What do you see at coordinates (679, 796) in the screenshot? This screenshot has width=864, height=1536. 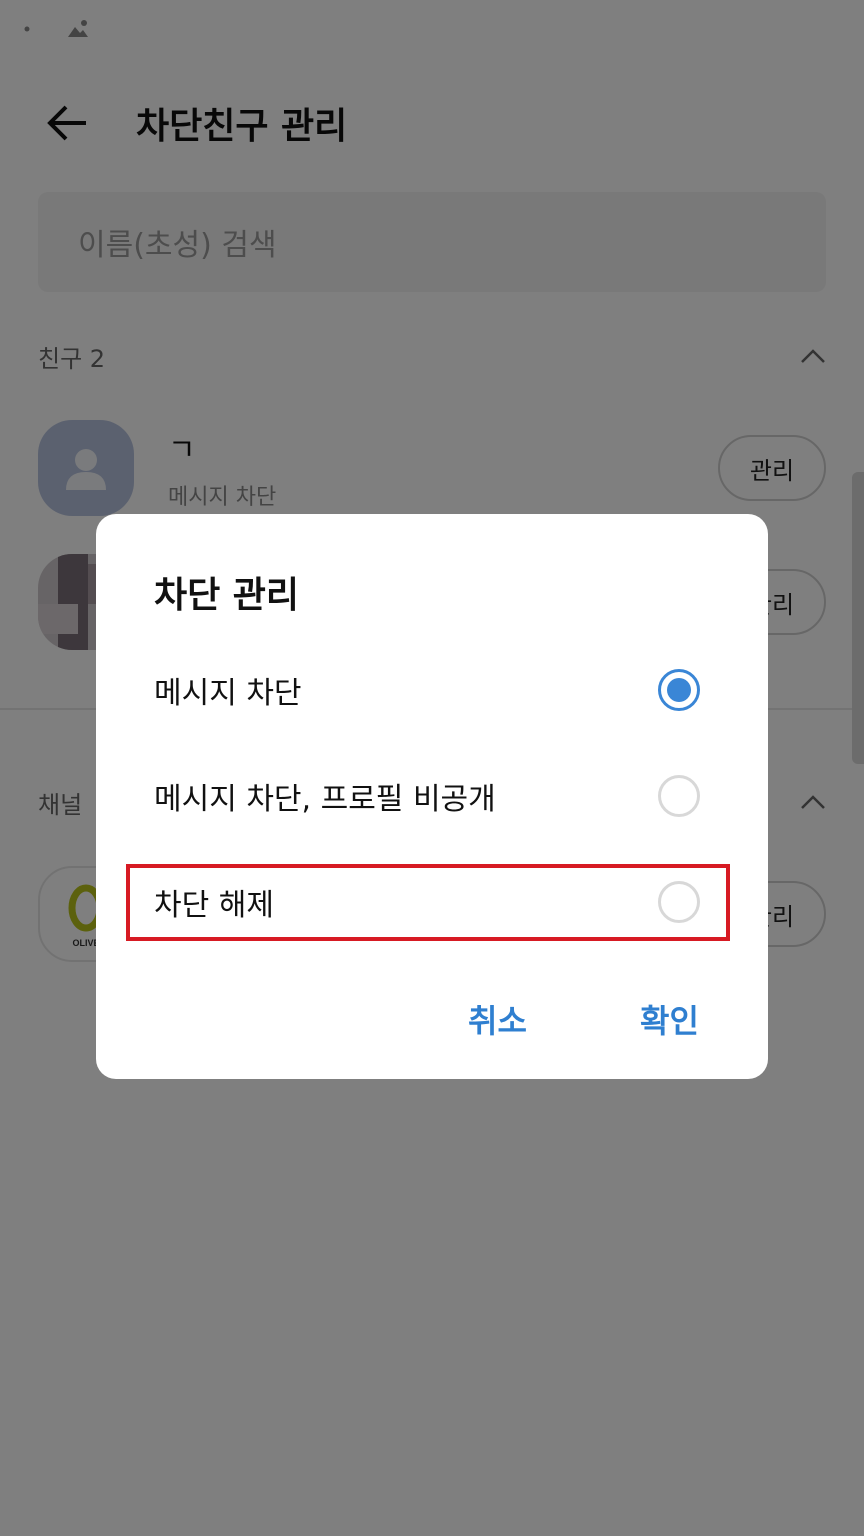 I see `radio-unselected` at bounding box center [679, 796].